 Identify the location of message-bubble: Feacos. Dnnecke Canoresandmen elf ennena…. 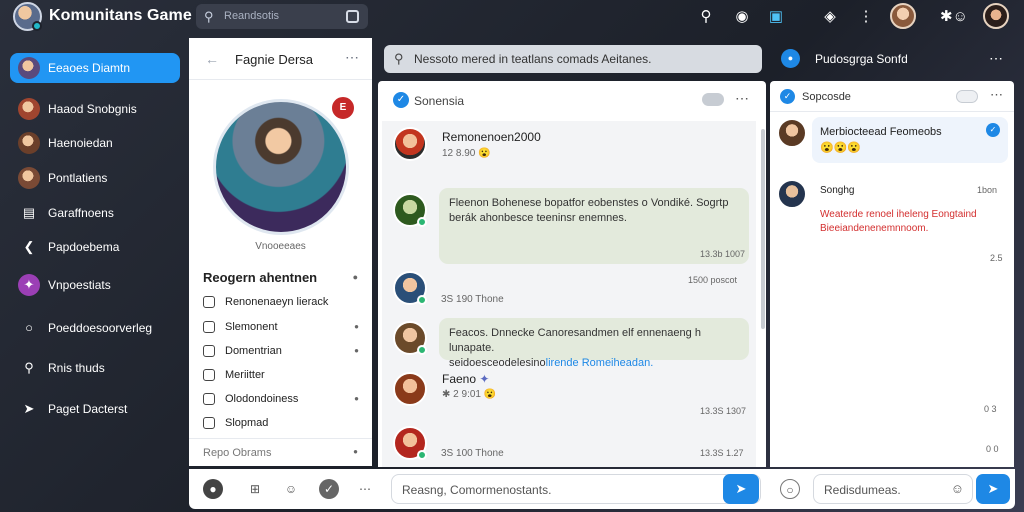
(594, 343).